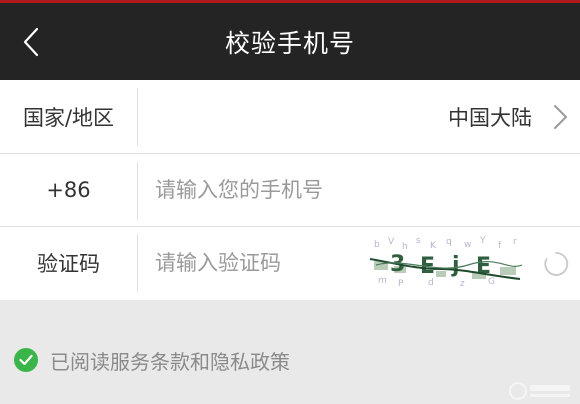 Image resolution: width=580 pixels, height=404 pixels. I want to click on agreement-text: 已阅读服务条款和隐私政策, so click(170, 361).